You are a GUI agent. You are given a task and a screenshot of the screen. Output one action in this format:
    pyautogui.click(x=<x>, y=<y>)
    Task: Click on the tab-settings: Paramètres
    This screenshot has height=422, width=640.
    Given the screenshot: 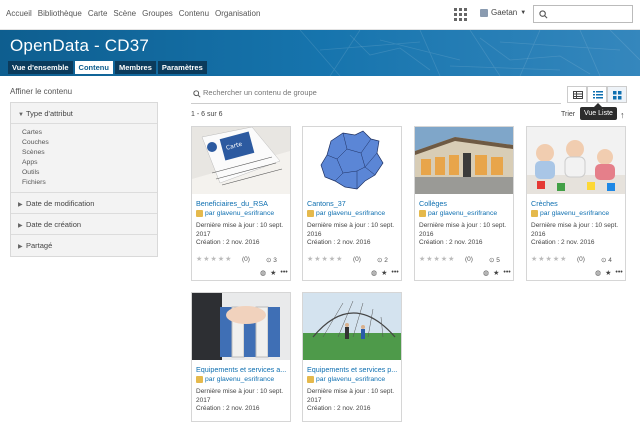 What is the action you would take?
    pyautogui.click(x=182, y=67)
    